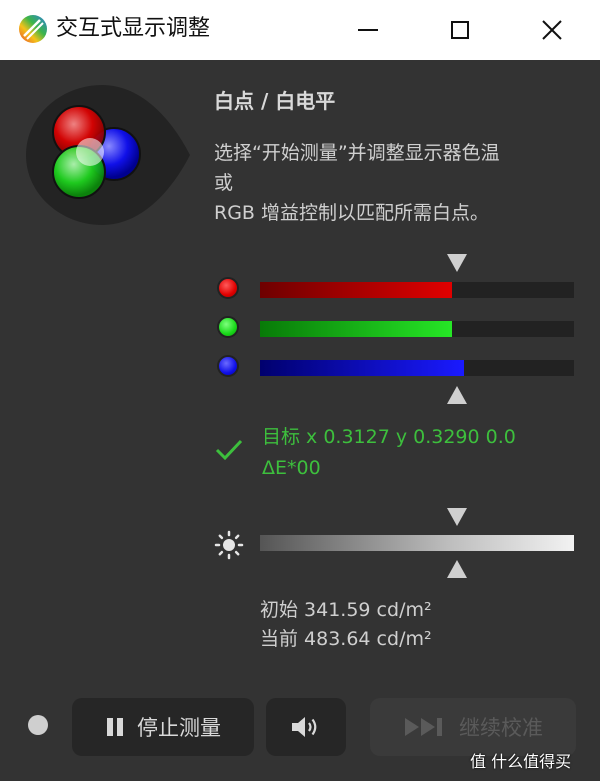 This screenshot has width=600, height=781. I want to click on rgb-target-marker-top, so click(457, 263).